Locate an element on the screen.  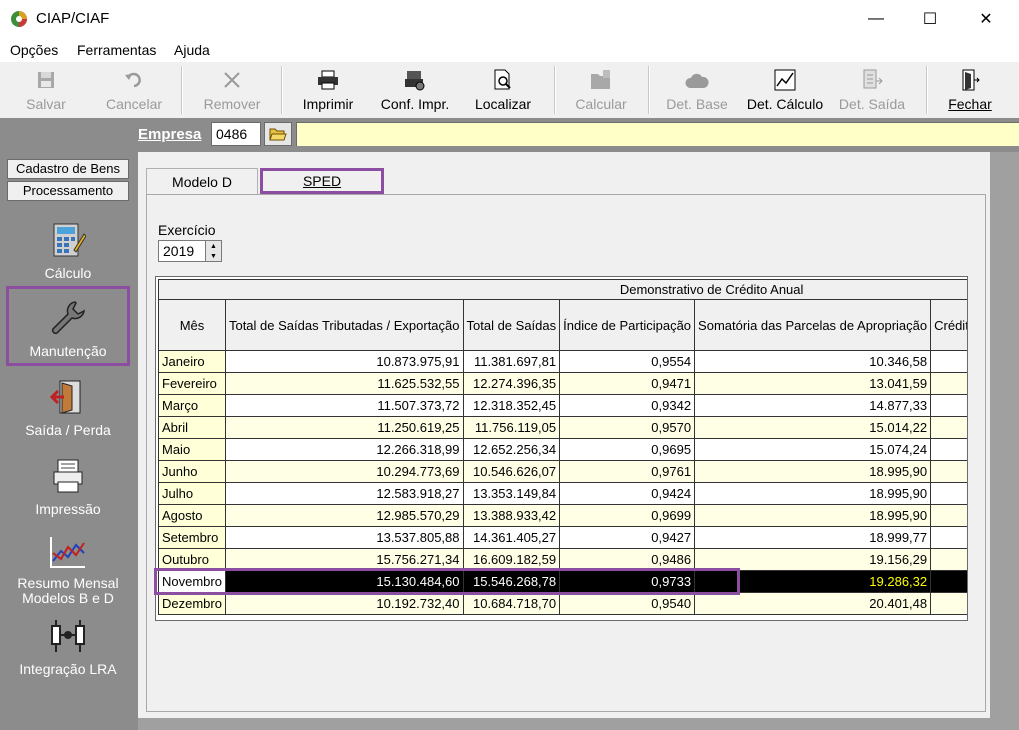
cell-total-saidas: 12.652.256,34 is located at coordinates (511, 449).